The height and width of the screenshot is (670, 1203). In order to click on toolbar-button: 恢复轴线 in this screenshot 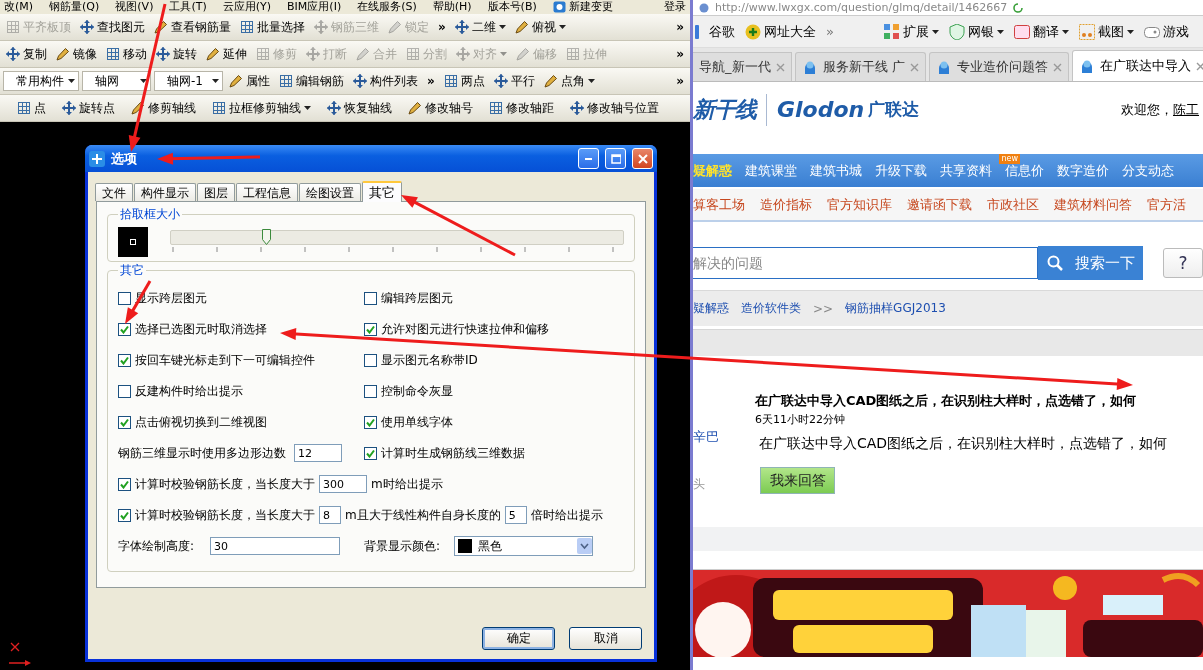, I will do `click(359, 108)`.